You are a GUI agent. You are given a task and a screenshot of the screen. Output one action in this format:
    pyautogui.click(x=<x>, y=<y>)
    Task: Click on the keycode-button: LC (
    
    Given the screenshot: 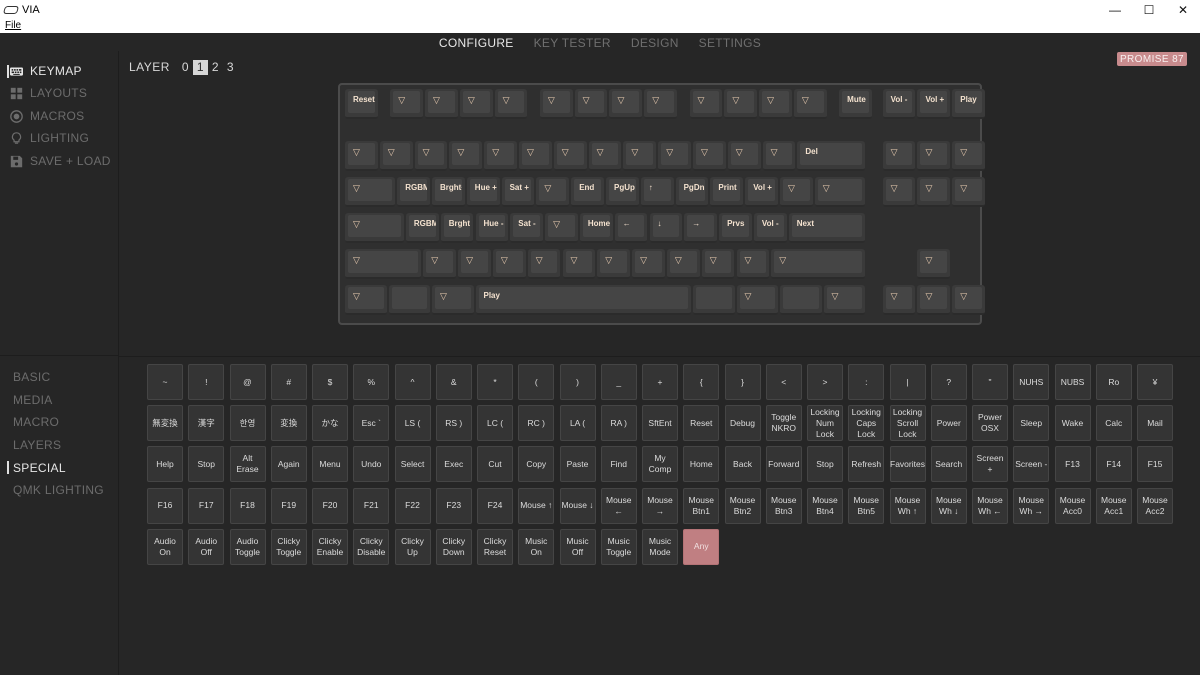 What is the action you would take?
    pyautogui.click(x=495, y=423)
    